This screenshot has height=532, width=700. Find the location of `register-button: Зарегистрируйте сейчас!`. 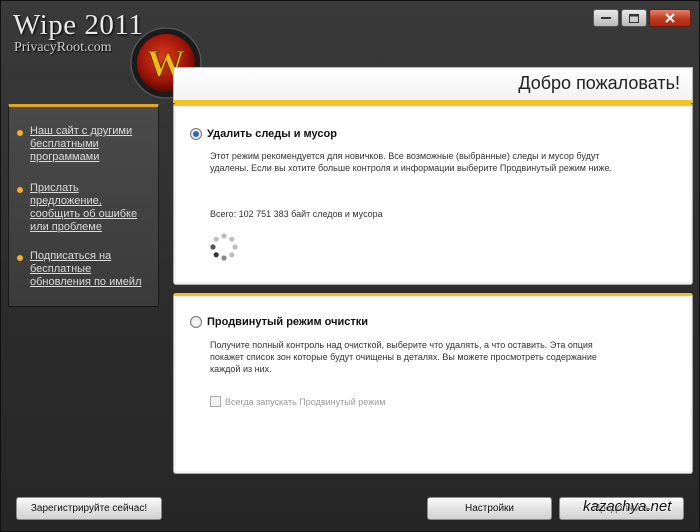

register-button: Зарегистрируйте сейчас! is located at coordinates (89, 508).